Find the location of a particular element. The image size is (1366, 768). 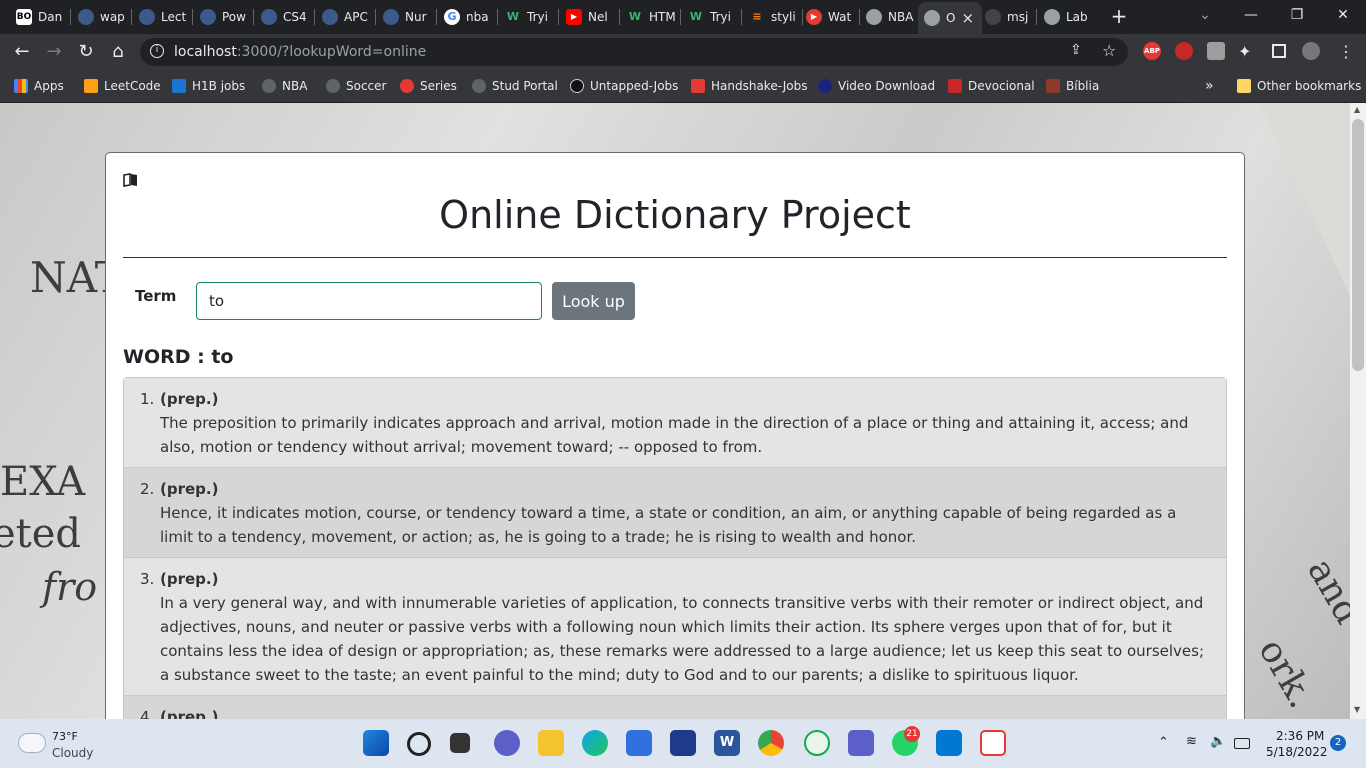

site-info-icon: i is located at coordinates (157, 51).